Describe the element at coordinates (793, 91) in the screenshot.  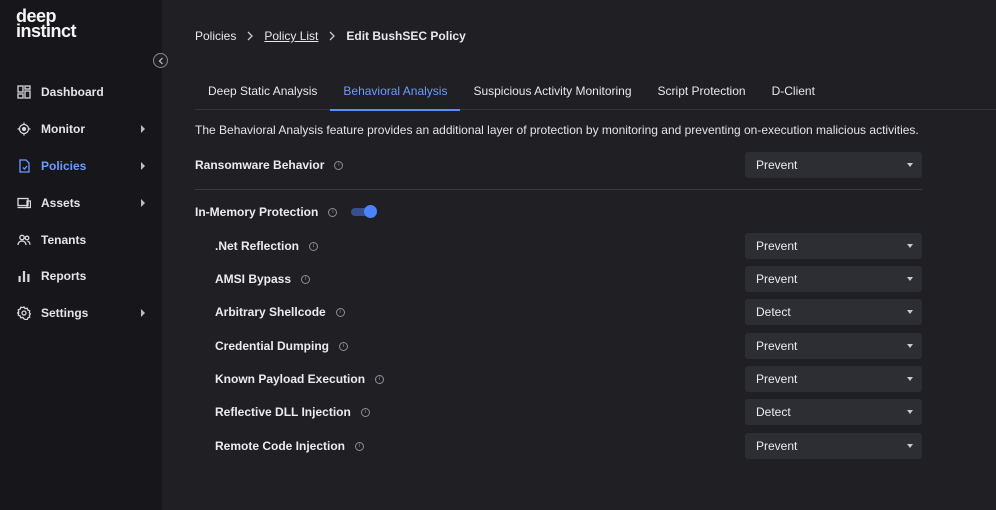
I see `tab-d-client: D-Client` at that location.